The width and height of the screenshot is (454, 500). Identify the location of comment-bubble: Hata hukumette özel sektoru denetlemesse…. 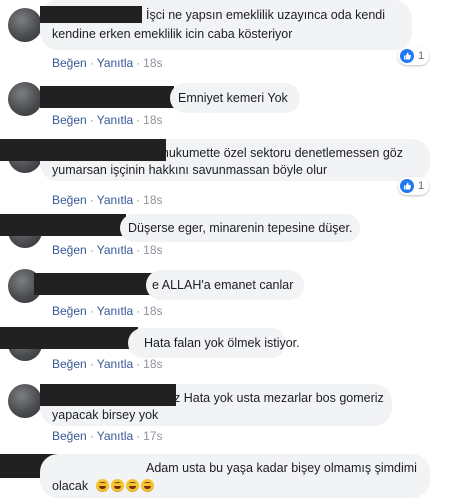
(215, 160).